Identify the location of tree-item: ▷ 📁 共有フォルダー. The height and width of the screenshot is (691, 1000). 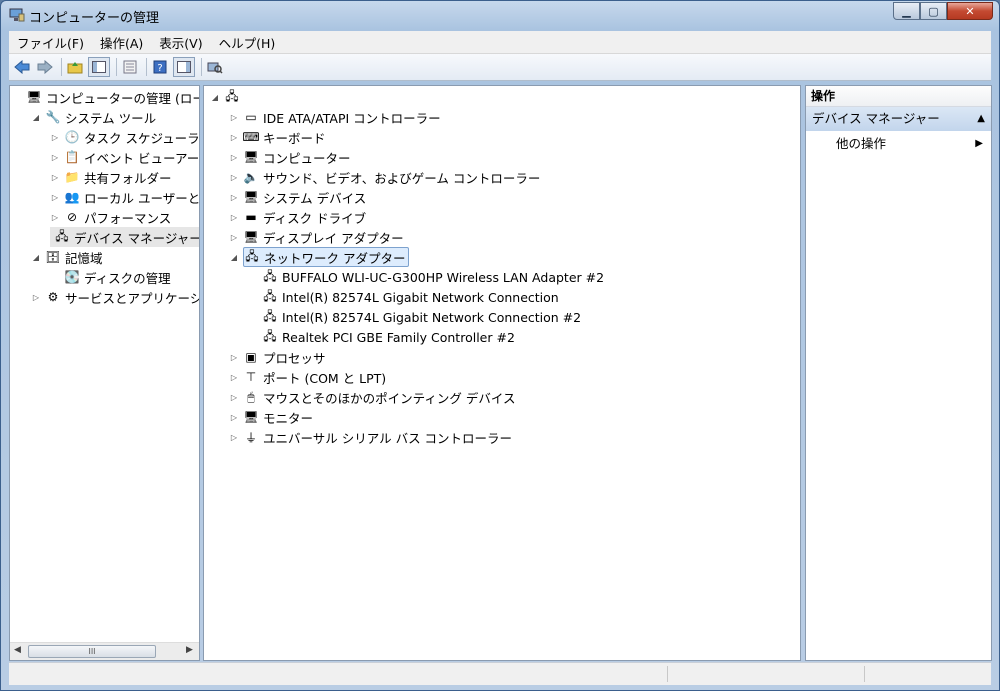
(111, 177).